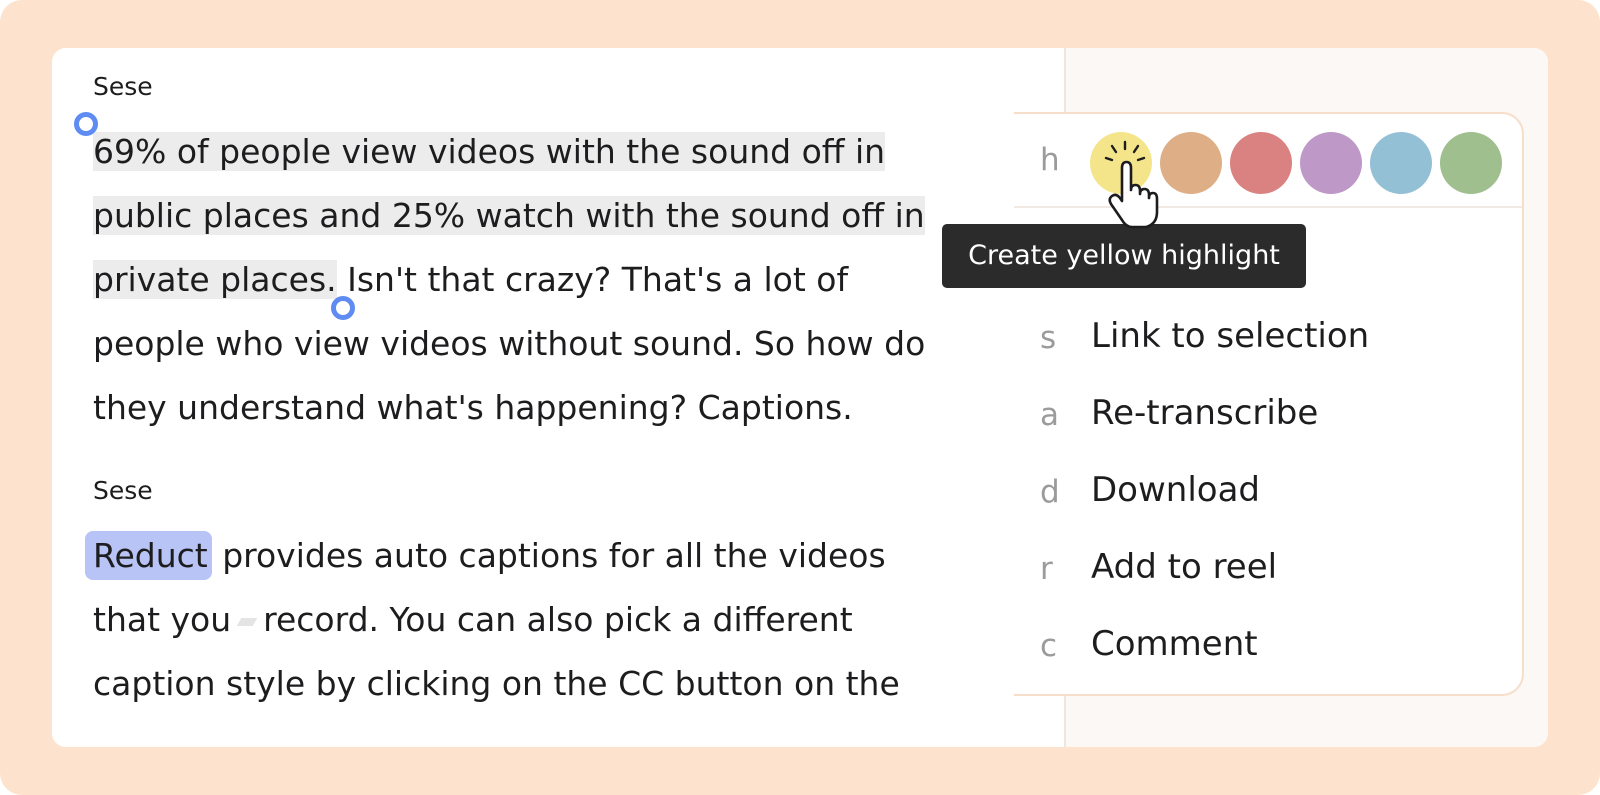 Image resolution: width=1600 pixels, height=795 pixels. What do you see at coordinates (592, 279) in the screenshot?
I see `transcript-text: Isn't that crazy? That's a lot of` at bounding box center [592, 279].